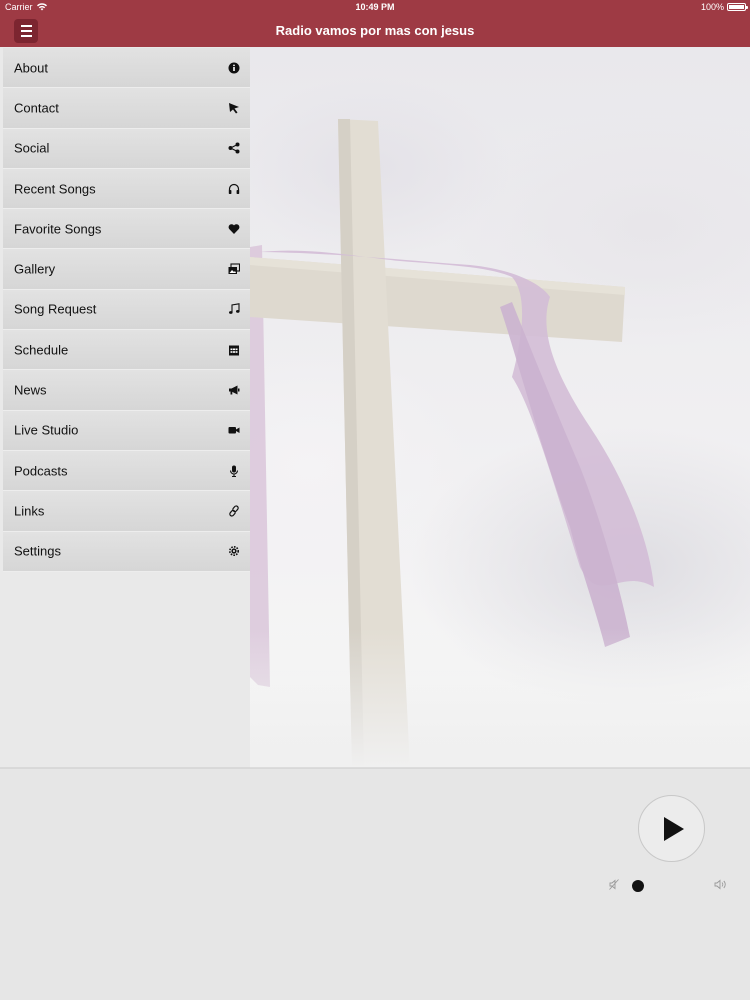 This screenshot has height=1000, width=750. What do you see at coordinates (55, 309) in the screenshot?
I see `sidebar-item-label: Song Request` at bounding box center [55, 309].